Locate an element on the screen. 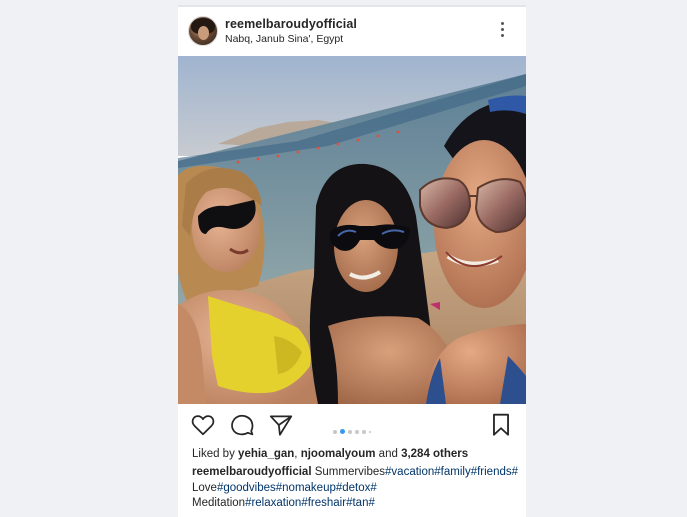 This screenshot has width=687, height=517. hashtag-link: #detox is located at coordinates (353, 488).